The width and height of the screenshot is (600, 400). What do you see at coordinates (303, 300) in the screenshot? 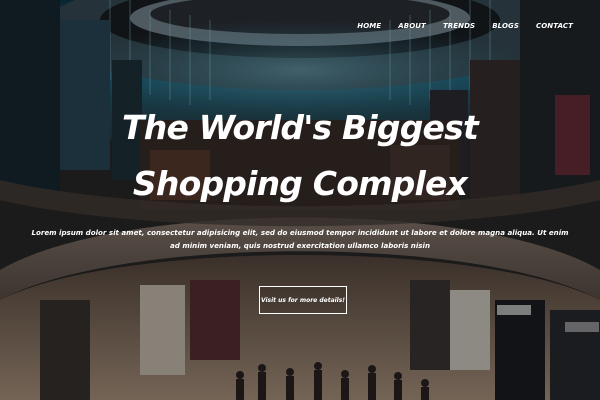
I see `visit-details-button: Visit us for more details!` at bounding box center [303, 300].